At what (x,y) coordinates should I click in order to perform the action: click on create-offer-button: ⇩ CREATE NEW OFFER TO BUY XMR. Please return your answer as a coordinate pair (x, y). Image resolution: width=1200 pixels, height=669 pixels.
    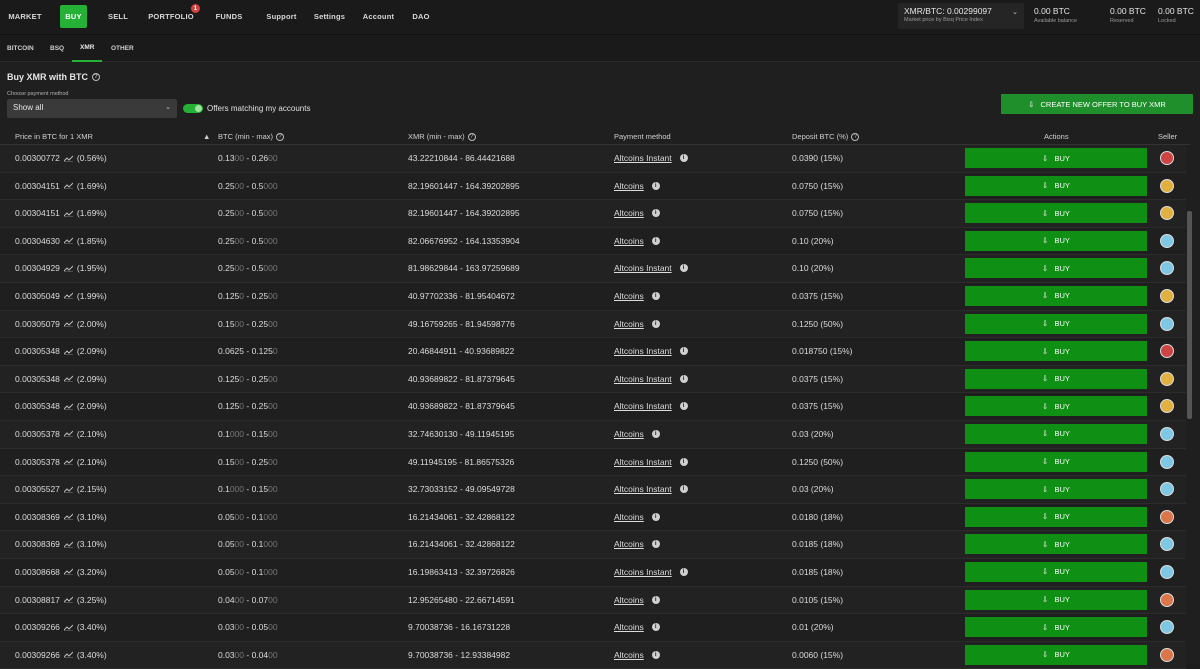
    Looking at the image, I should click on (1097, 104).